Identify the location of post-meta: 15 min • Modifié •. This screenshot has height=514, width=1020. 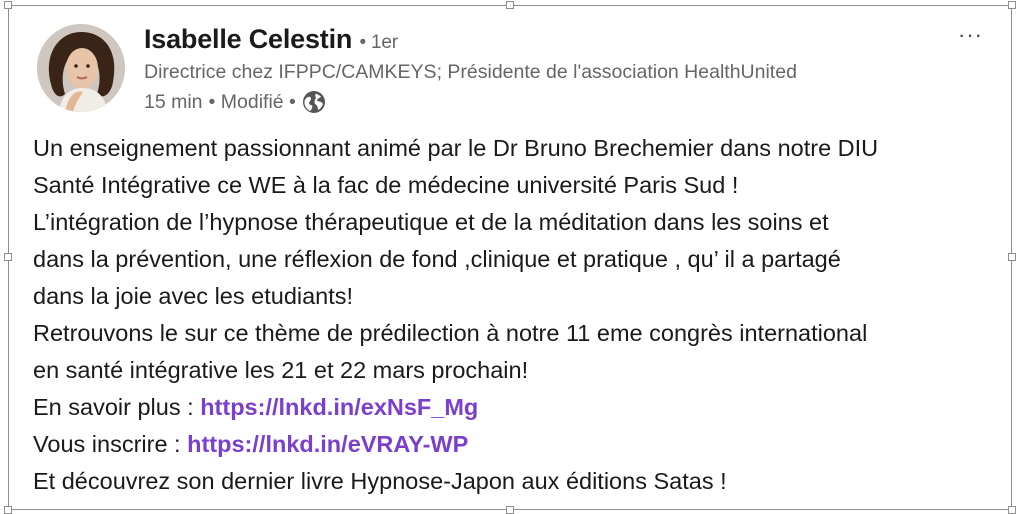
(235, 102).